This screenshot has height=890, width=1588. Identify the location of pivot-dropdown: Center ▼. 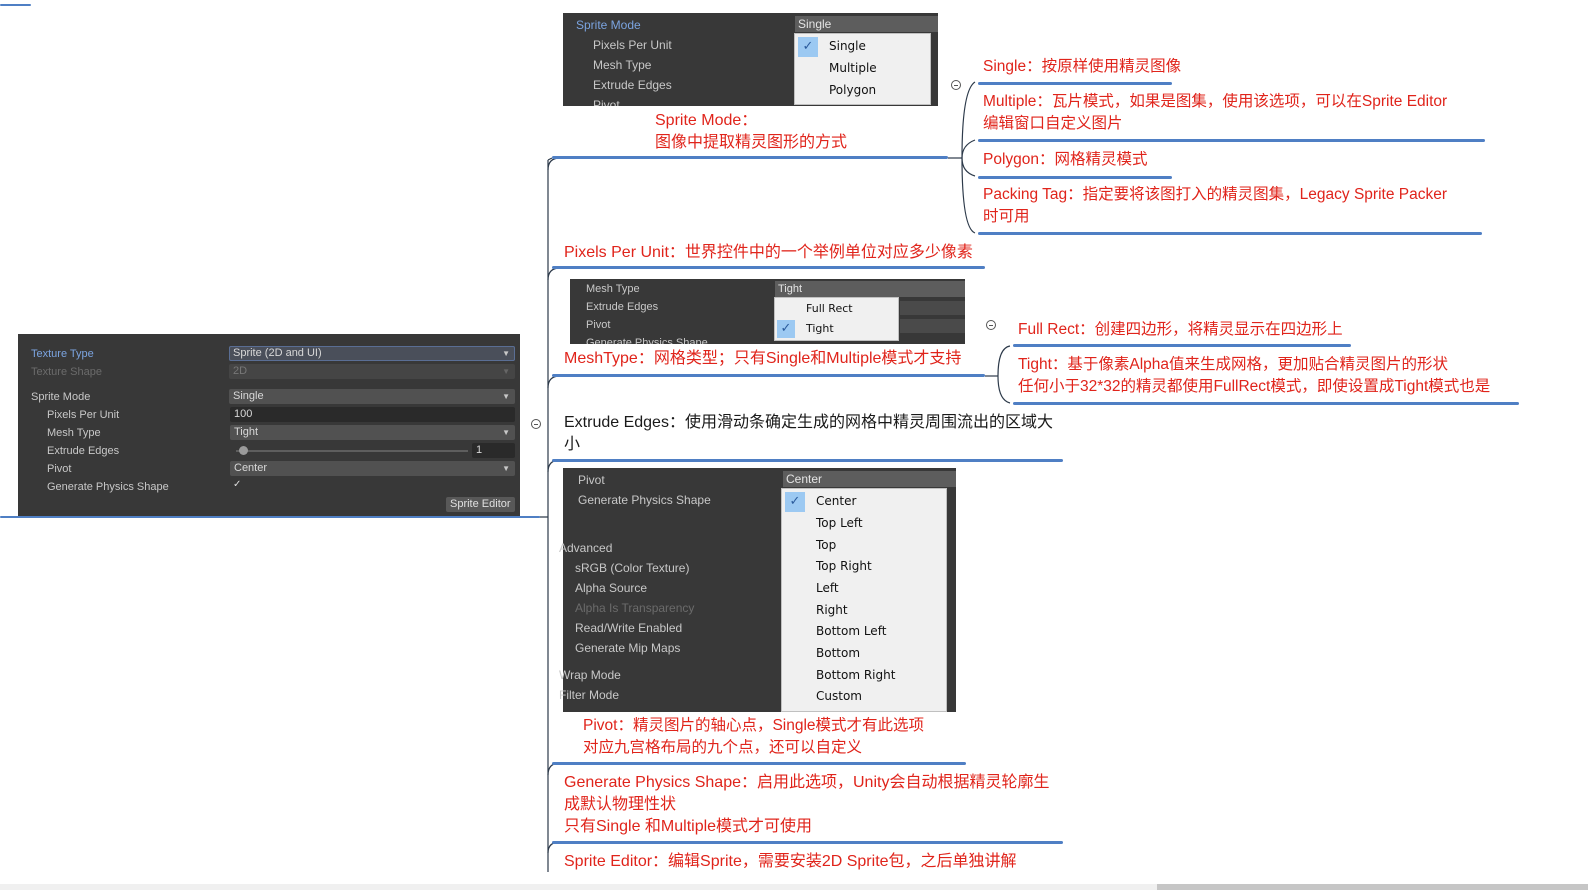
(372, 468).